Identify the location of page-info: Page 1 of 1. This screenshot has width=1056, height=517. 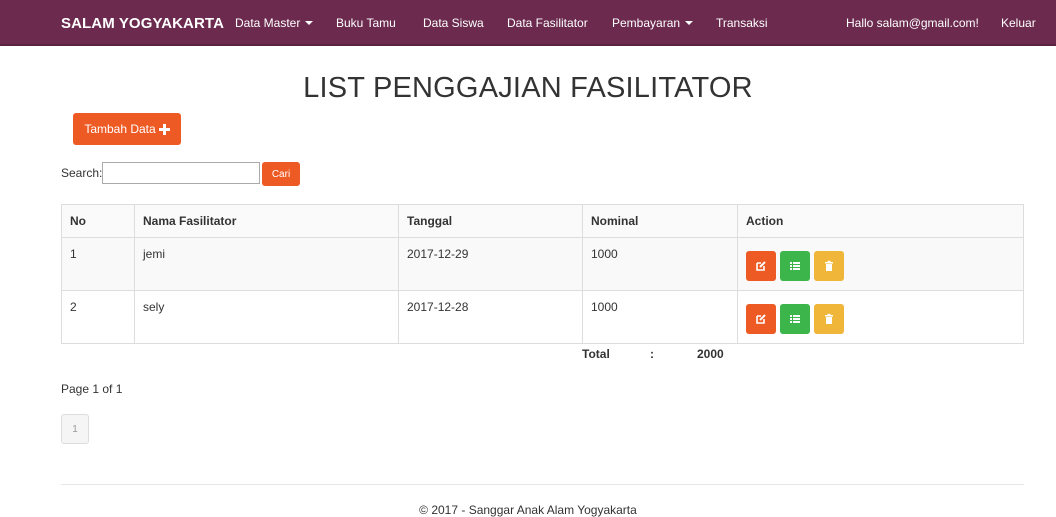
(92, 389).